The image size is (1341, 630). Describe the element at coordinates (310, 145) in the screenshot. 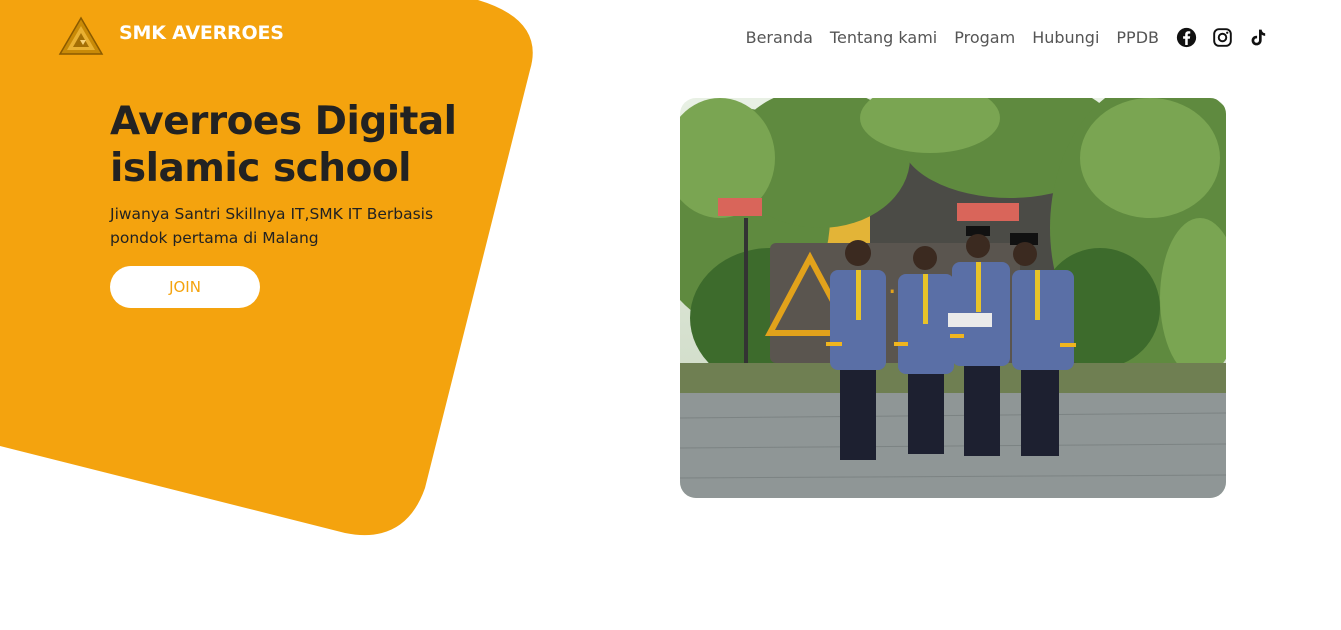

I see `hero-title: Averroes Digital islamic school` at that location.